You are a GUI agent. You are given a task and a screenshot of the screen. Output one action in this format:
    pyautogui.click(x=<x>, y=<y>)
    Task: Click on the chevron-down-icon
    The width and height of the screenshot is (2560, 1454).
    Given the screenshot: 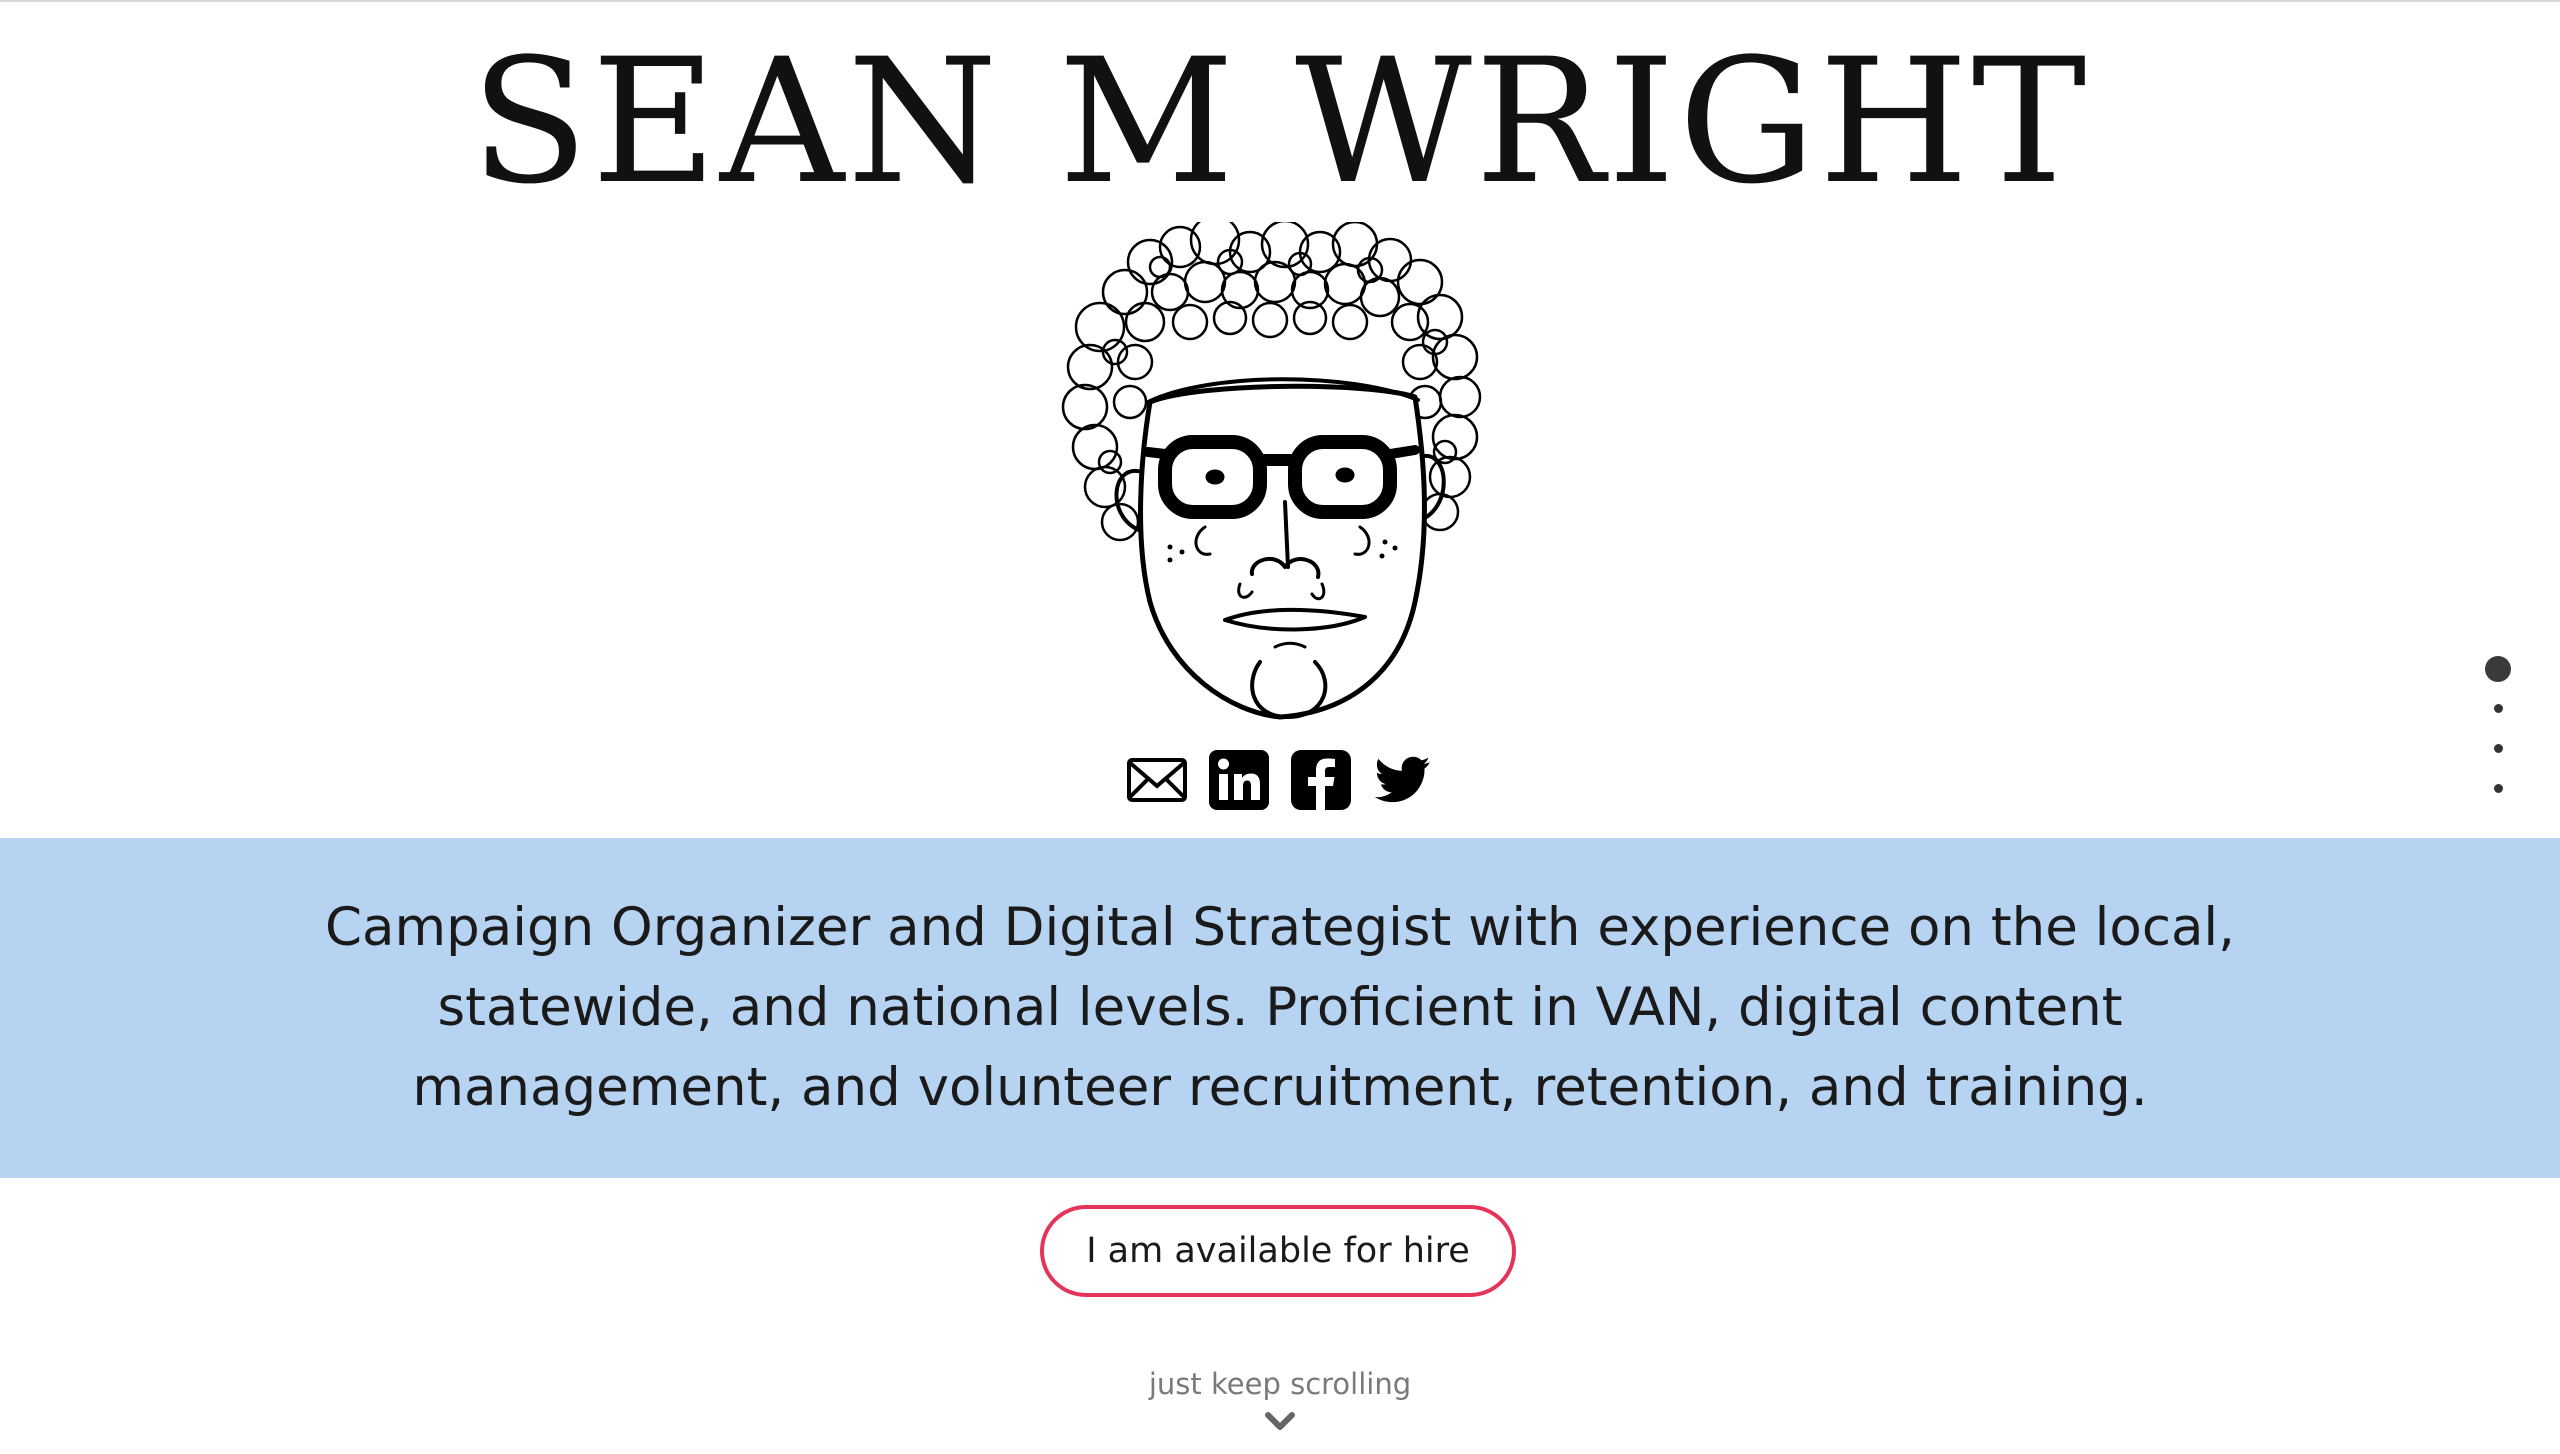 What is the action you would take?
    pyautogui.click(x=1280, y=1422)
    